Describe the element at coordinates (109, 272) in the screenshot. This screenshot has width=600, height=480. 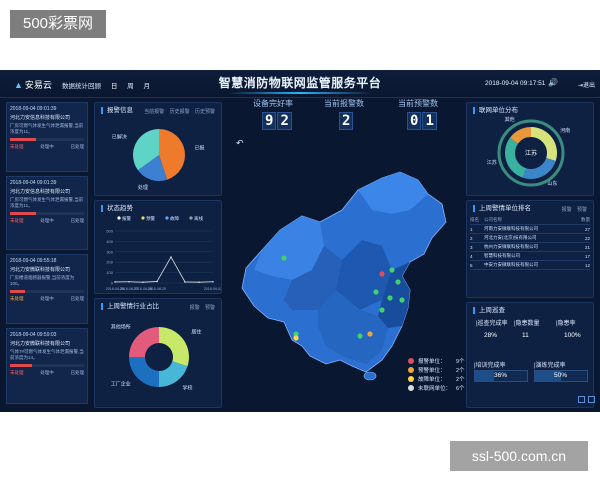
I see `trend-y-tick: 100` at that location.